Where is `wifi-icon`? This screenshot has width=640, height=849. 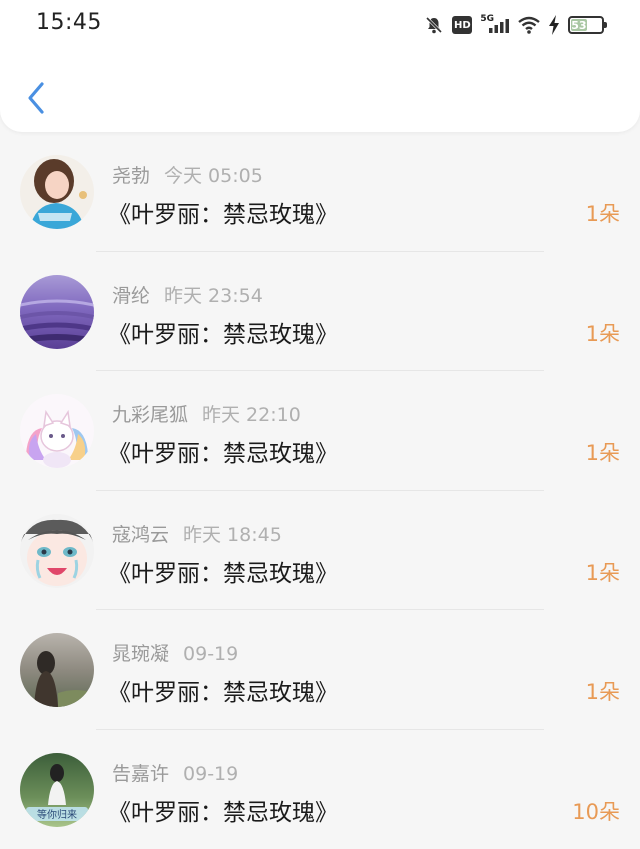 wifi-icon is located at coordinates (529, 25).